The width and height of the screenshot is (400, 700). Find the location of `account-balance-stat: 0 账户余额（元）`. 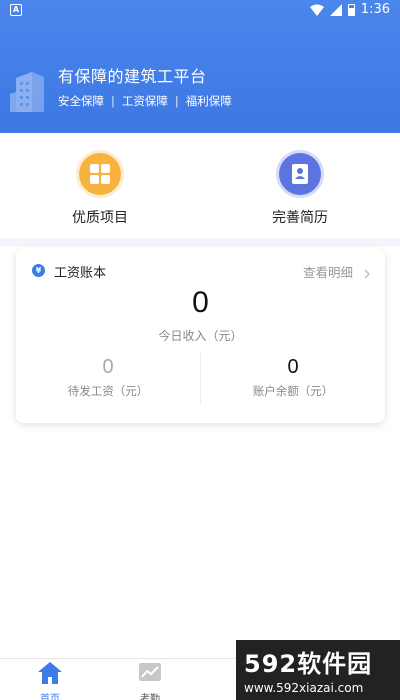

account-balance-stat: 0 账户余额（元） is located at coordinates (293, 377).